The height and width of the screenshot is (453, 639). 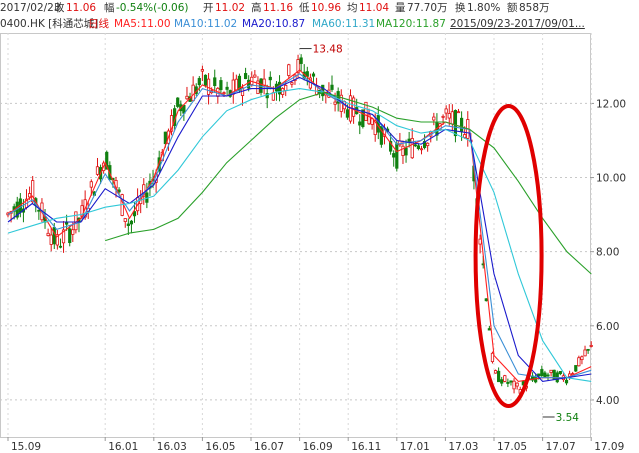 What do you see at coordinates (512, 447) in the screenshot?
I see `x-tick-label: 17.05` at bounding box center [512, 447].